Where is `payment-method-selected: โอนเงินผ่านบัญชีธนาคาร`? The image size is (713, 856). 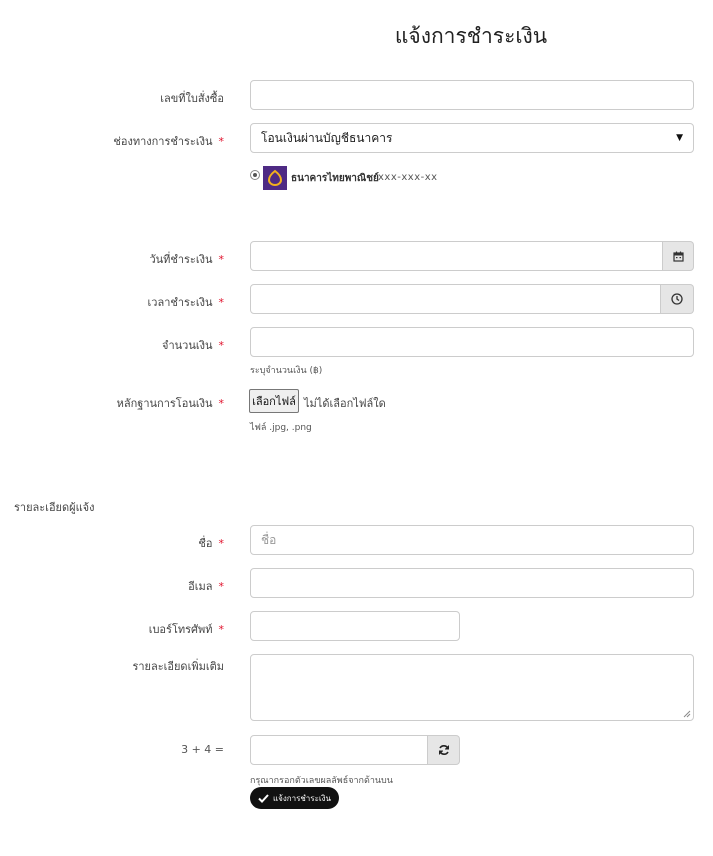
payment-method-selected: โอนเงินผ่านบัญชีธนาคาร is located at coordinates (327, 137).